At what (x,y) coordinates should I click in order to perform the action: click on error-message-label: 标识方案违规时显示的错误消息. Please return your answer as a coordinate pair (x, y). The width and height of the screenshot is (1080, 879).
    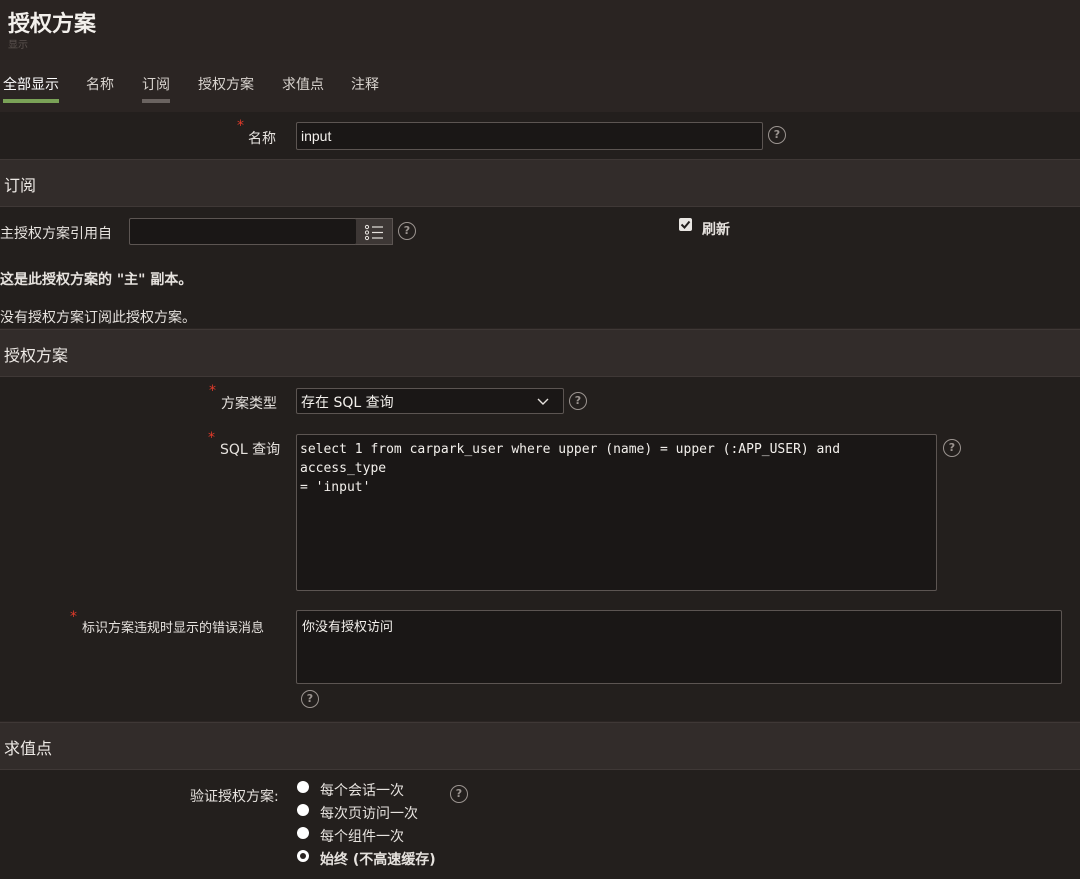
    Looking at the image, I should click on (173, 628).